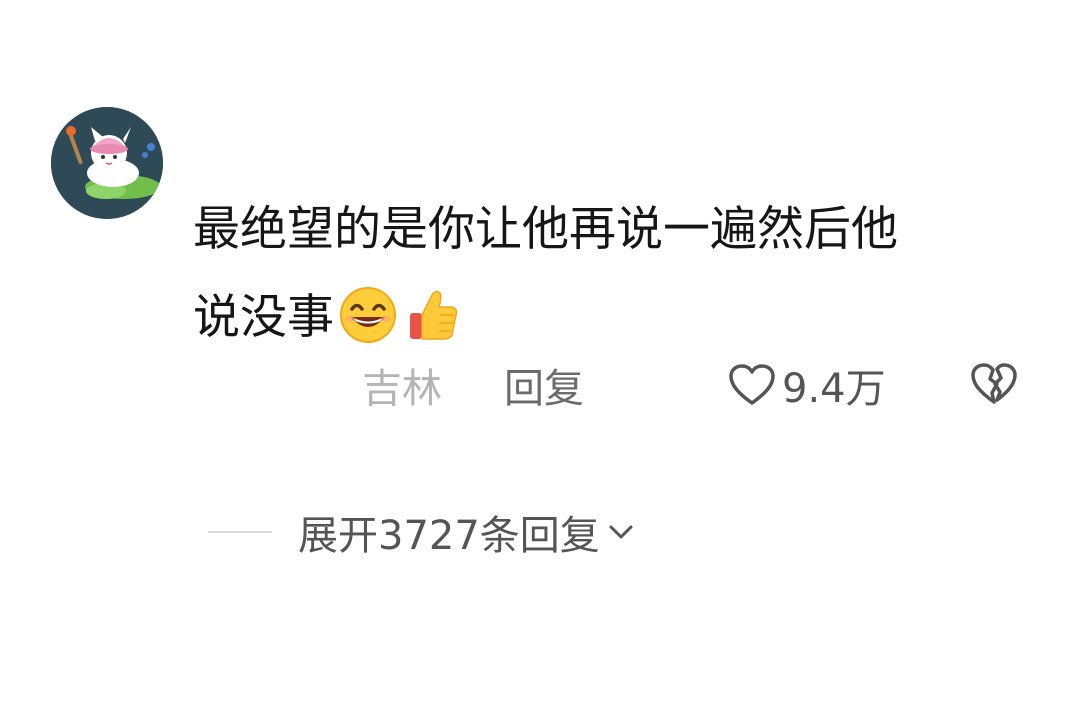 The width and height of the screenshot is (1080, 705). Describe the element at coordinates (263, 317) in the screenshot. I see `comment-line-2: 说没事` at that location.